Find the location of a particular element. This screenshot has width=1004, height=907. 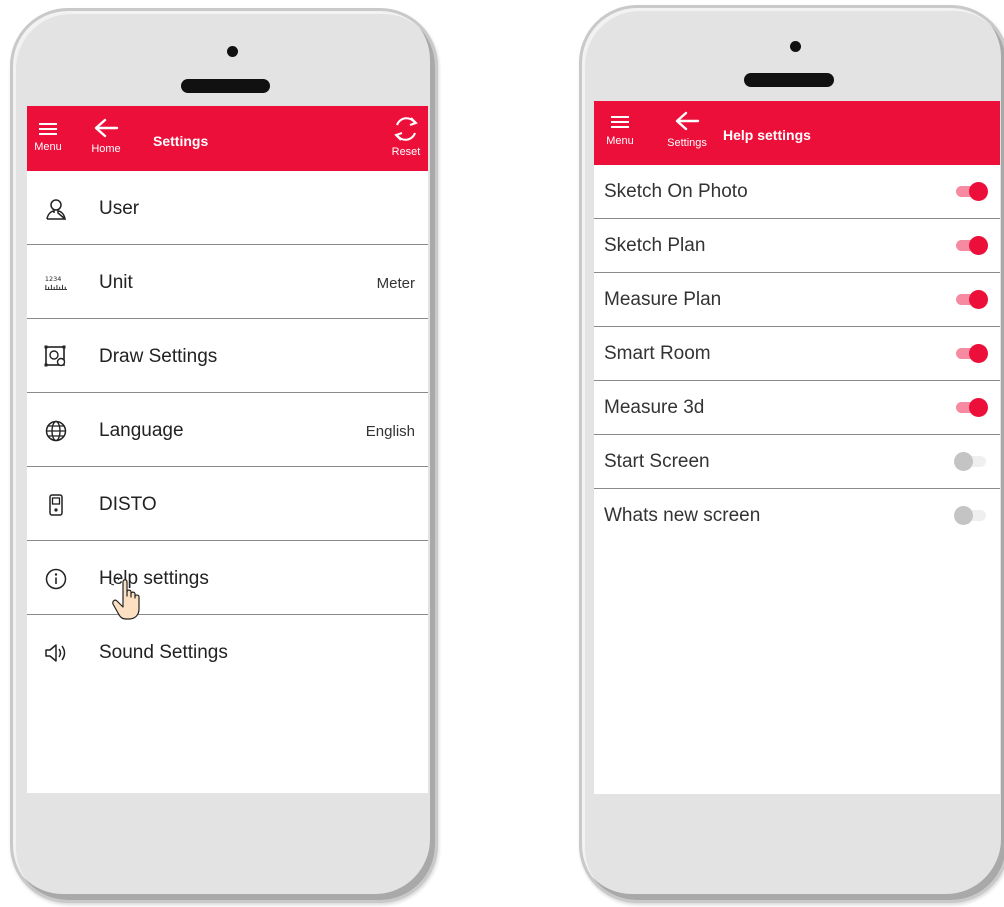

help-item-sketch-on-photo: Sketch On Photo is located at coordinates (797, 192).